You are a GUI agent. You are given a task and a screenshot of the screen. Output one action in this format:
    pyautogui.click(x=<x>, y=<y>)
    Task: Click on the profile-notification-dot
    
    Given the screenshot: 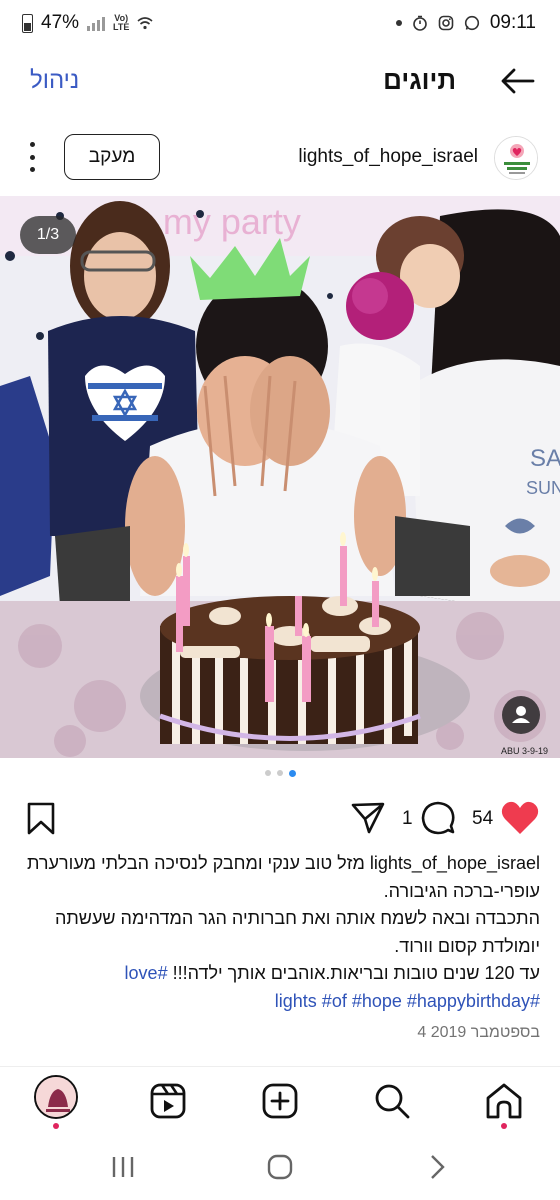 What is the action you would take?
    pyautogui.click(x=56, y=1126)
    